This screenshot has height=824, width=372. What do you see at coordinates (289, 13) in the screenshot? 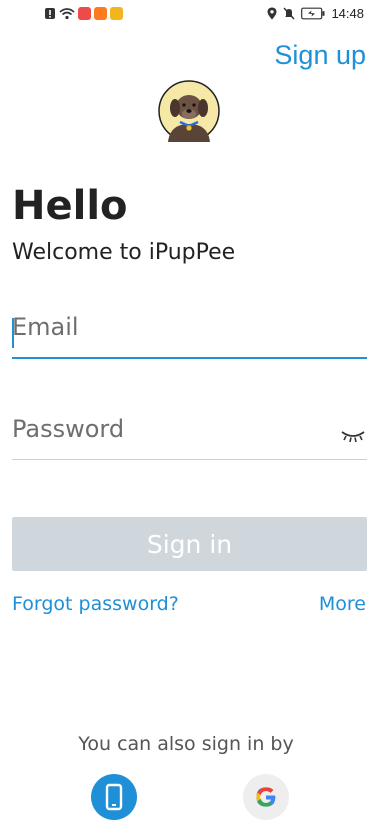
I see `mute-icon` at bounding box center [289, 13].